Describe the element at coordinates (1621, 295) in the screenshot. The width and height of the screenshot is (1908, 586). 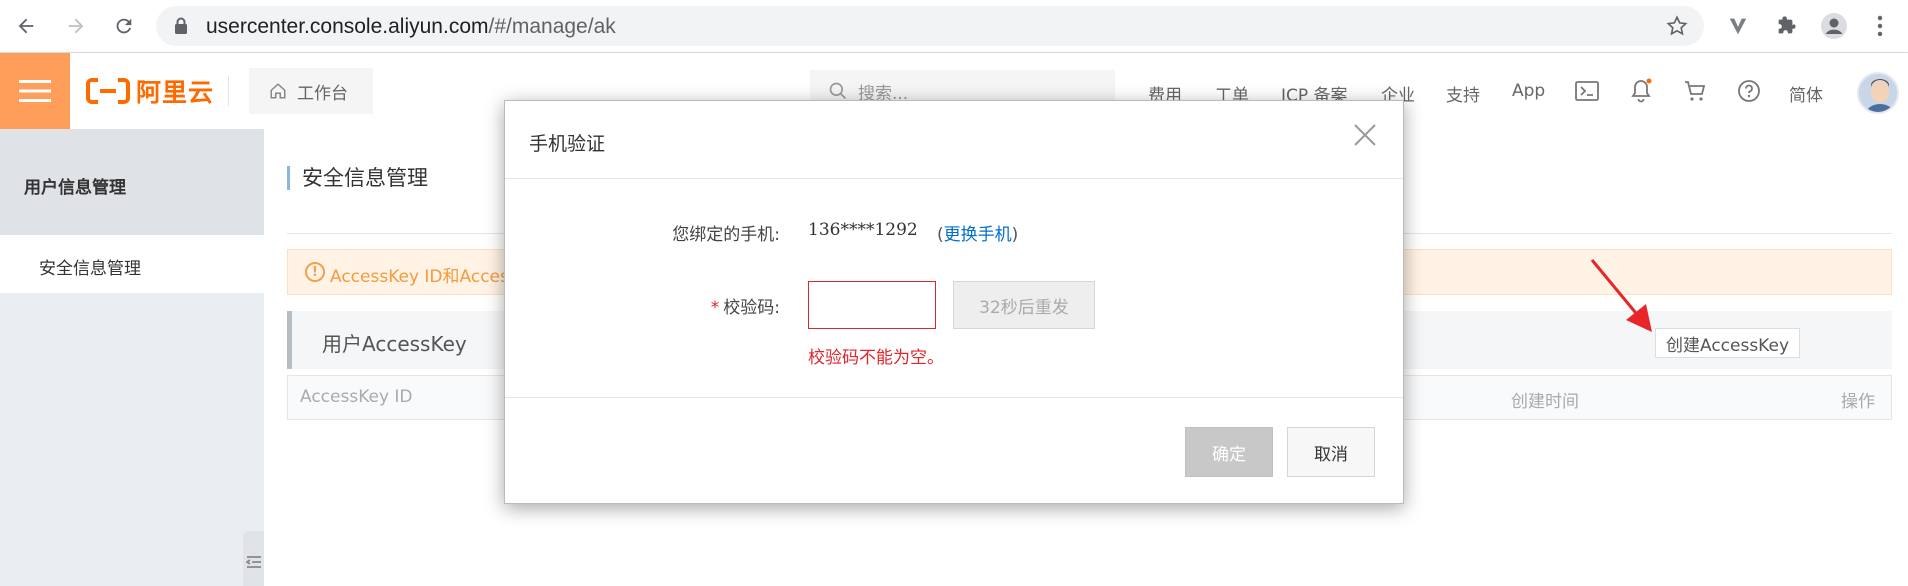
I see `annotation-arrow-icon` at that location.